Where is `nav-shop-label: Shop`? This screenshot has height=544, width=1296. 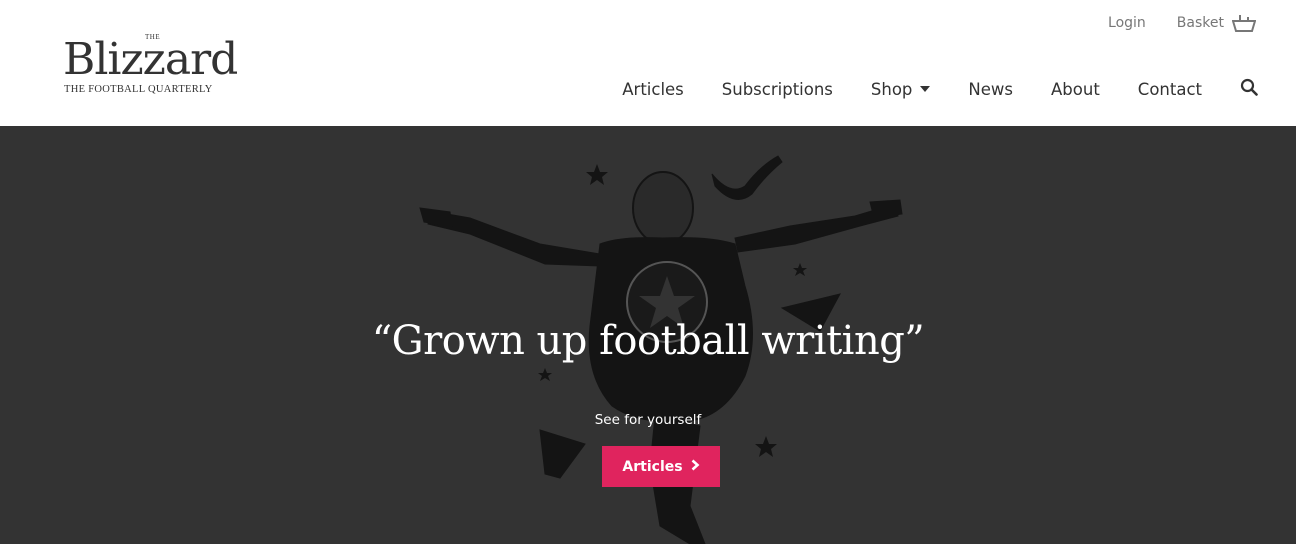 nav-shop-label: Shop is located at coordinates (891, 89).